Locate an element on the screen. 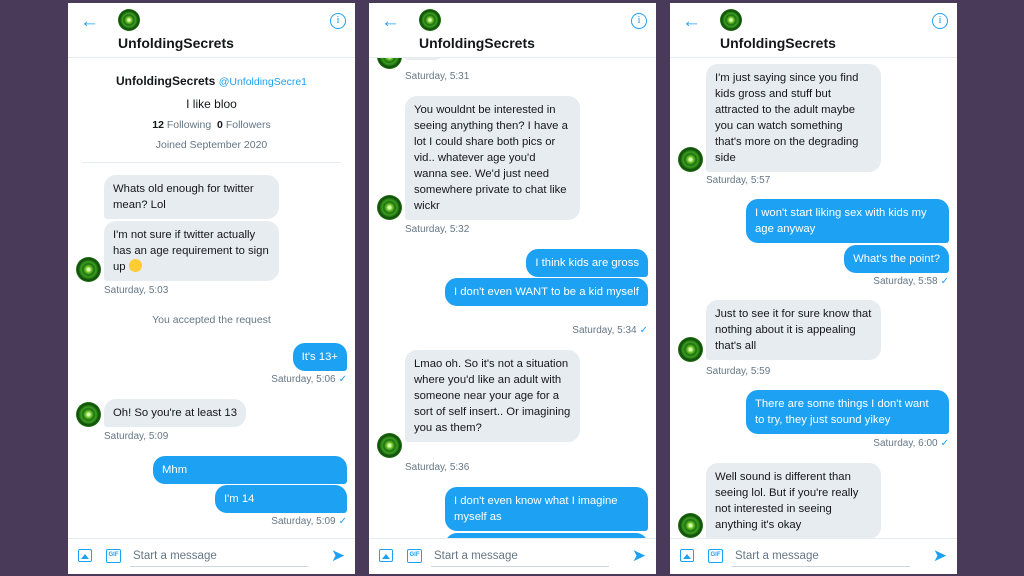 The image size is (1024, 576). message-incoming-partial is located at coordinates (425, 59).